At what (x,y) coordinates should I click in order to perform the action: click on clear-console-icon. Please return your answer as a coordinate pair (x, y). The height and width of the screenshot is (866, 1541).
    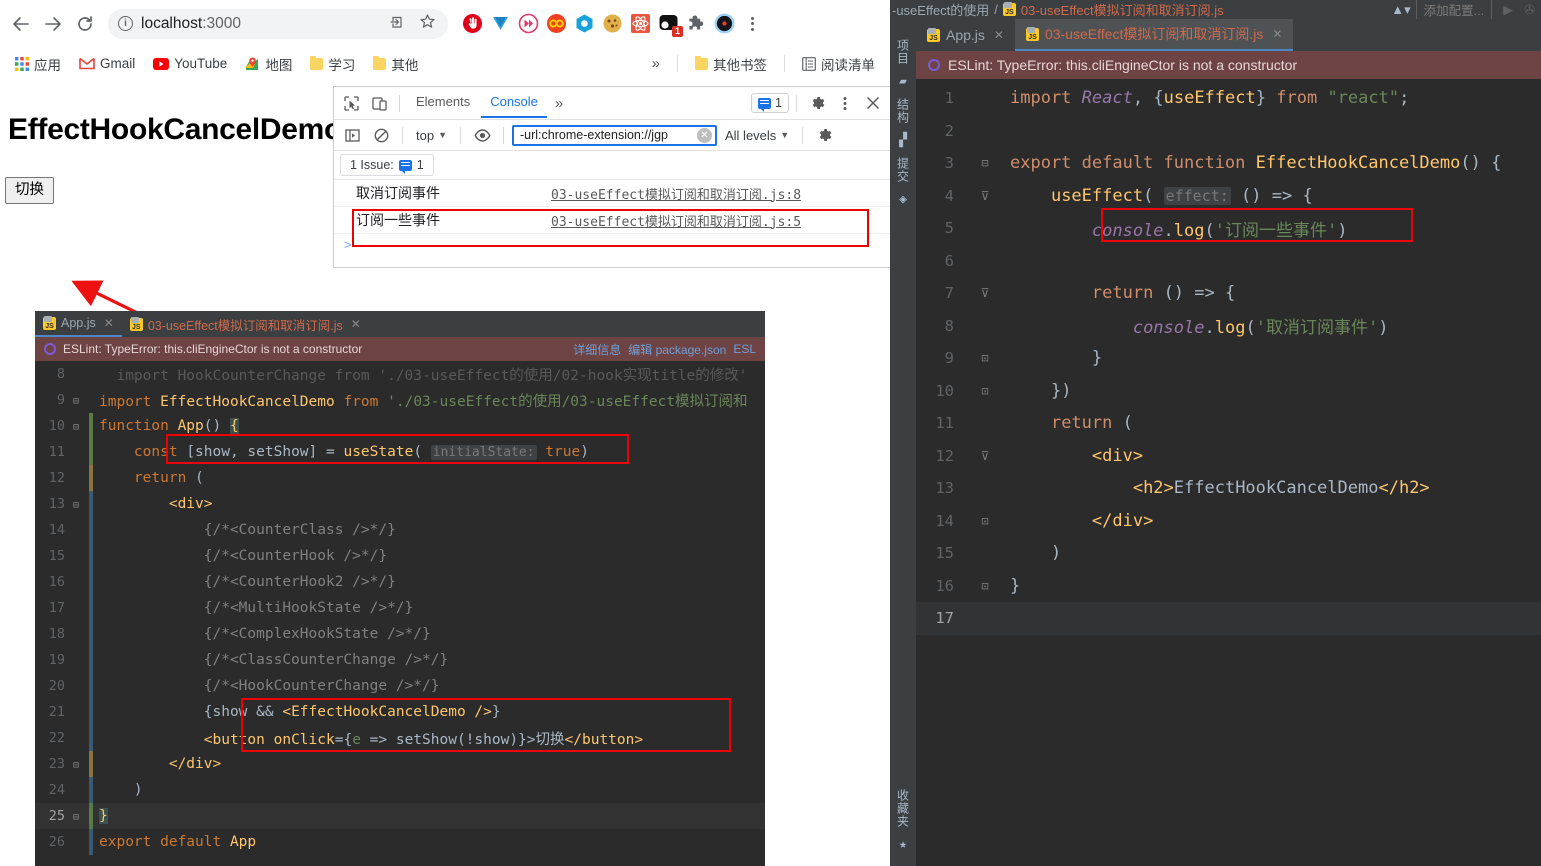
    Looking at the image, I should click on (381, 135).